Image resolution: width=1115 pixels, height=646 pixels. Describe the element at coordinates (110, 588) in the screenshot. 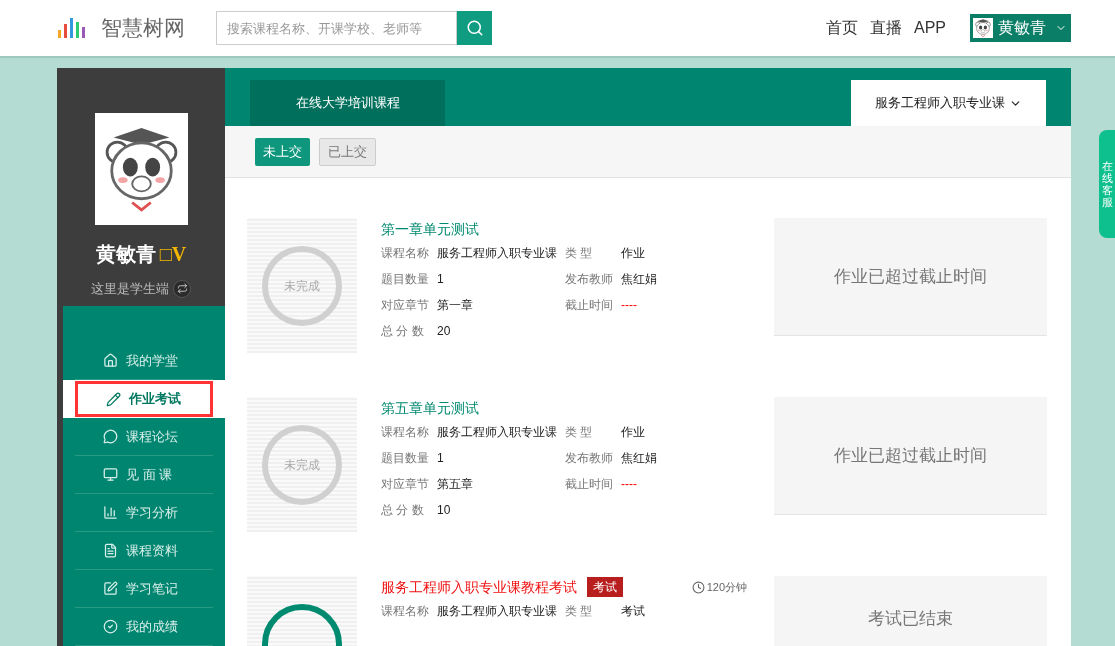

I see `edit-icon` at that location.